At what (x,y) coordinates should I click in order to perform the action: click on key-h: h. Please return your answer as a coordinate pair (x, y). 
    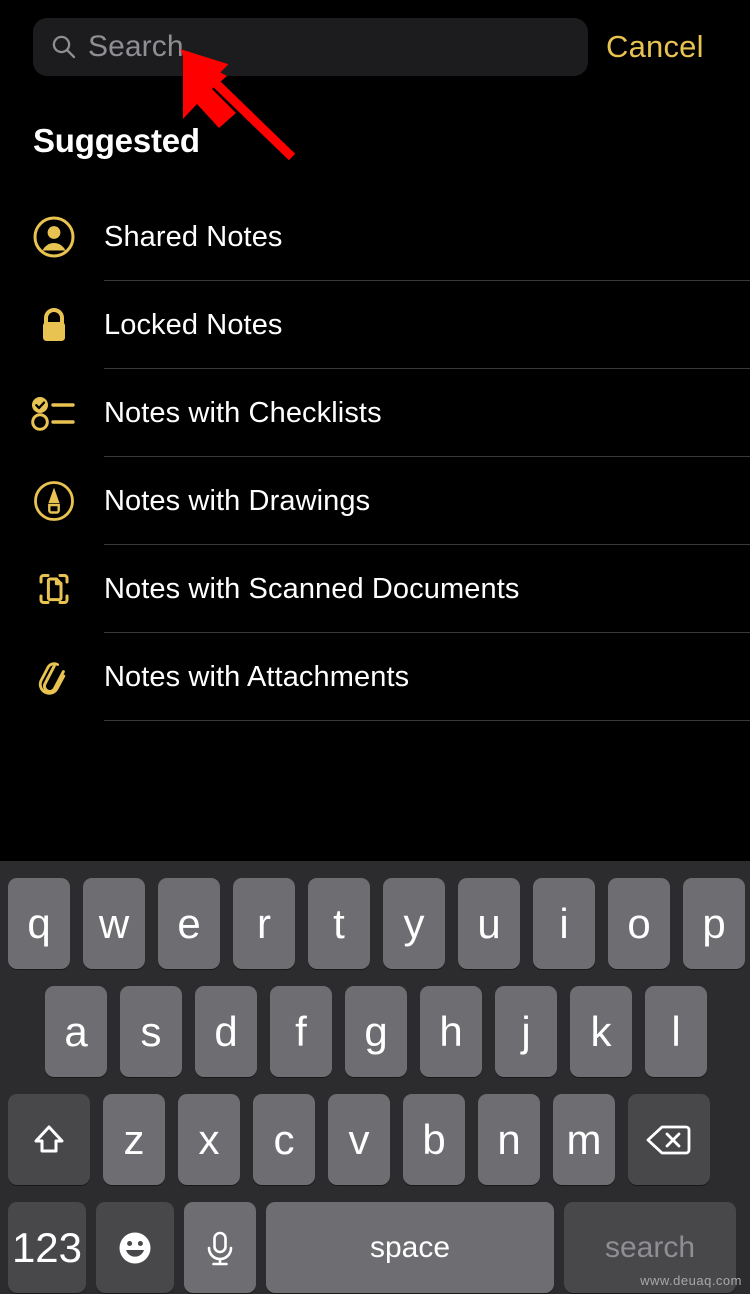
    Looking at the image, I should click on (451, 1031).